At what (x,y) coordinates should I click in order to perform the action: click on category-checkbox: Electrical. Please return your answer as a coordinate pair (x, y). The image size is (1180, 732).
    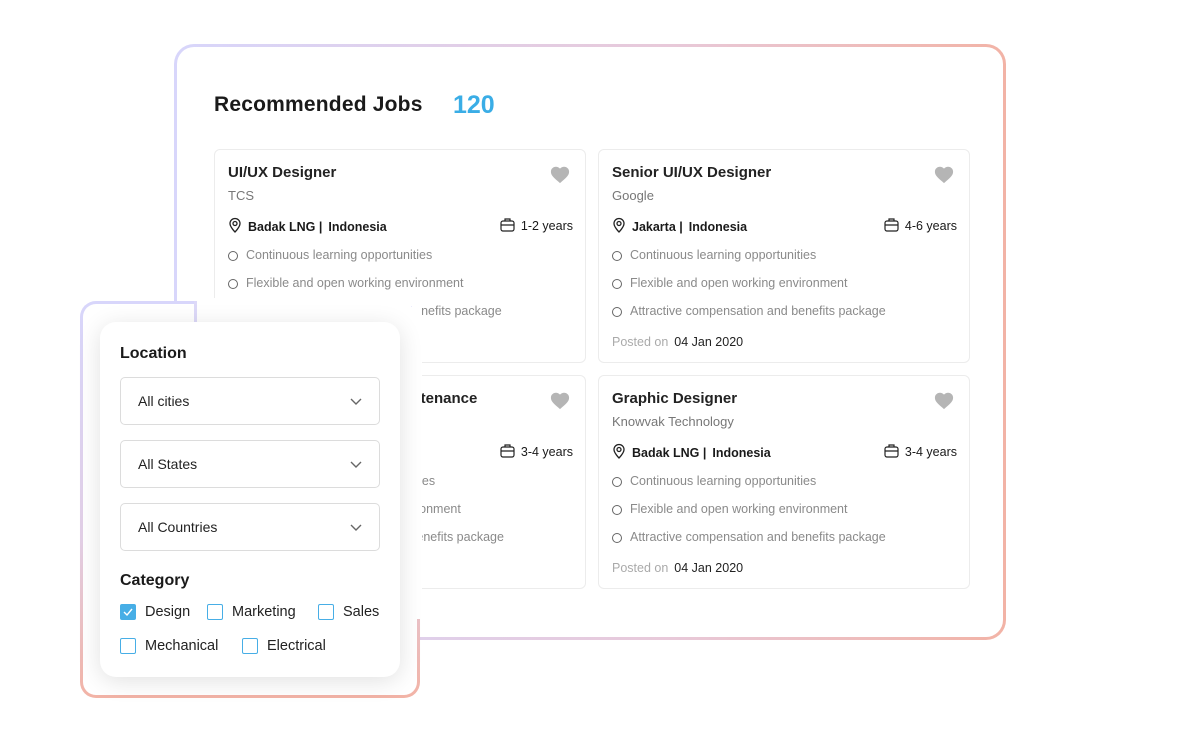
    Looking at the image, I should click on (284, 646).